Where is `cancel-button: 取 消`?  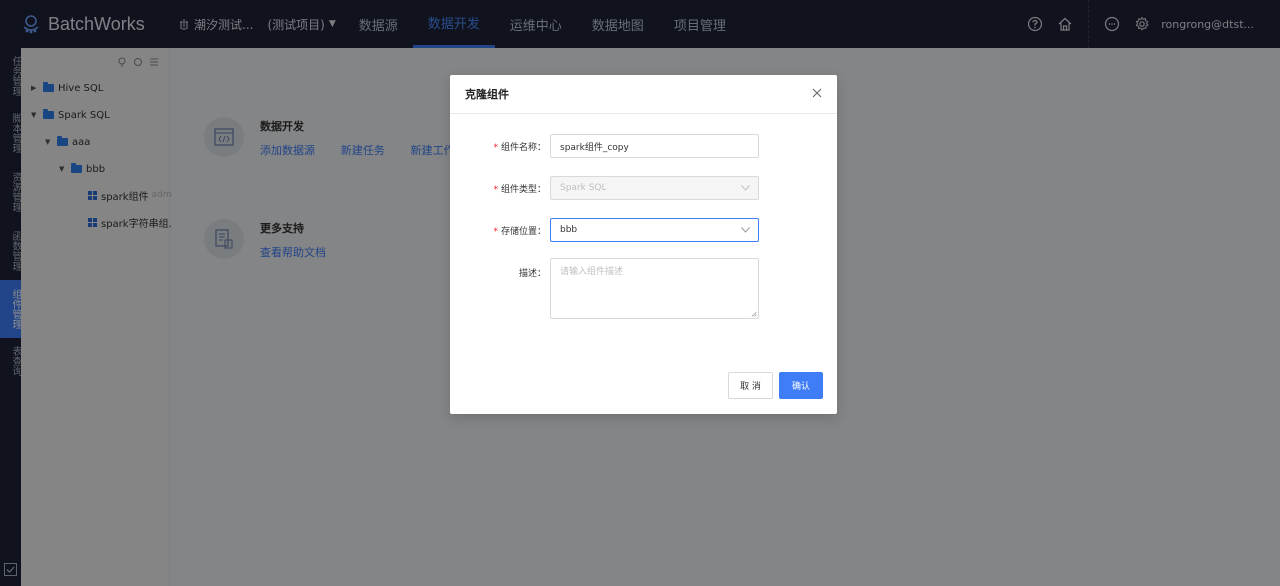 cancel-button: 取 消 is located at coordinates (750, 385).